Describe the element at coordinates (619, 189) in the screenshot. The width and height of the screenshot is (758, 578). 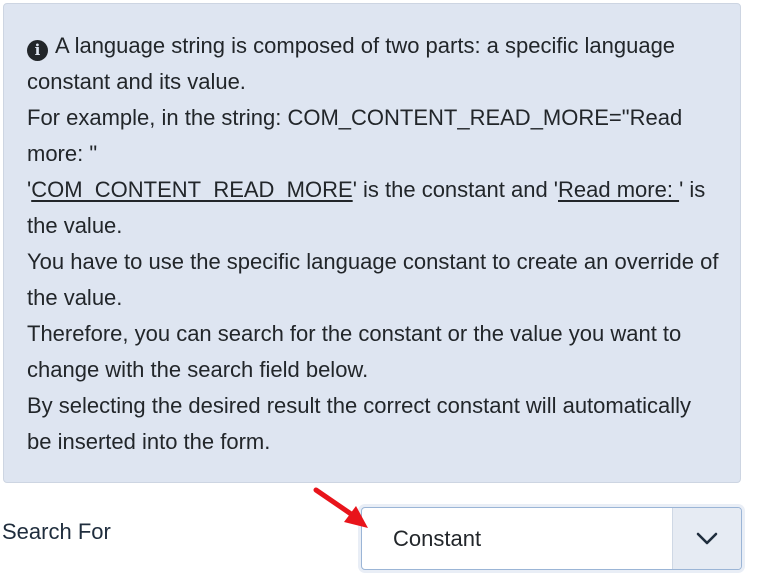
I see `example-value: Read more:` at that location.